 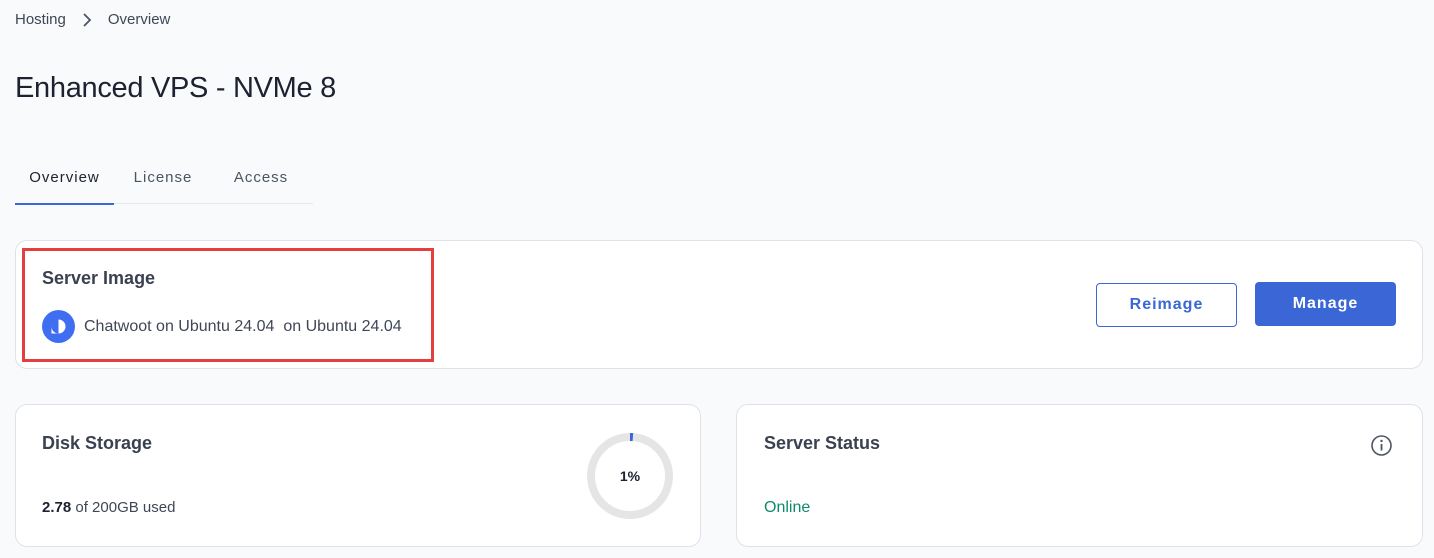 I want to click on breadcrumb: Hosting Overview, so click(x=92, y=19).